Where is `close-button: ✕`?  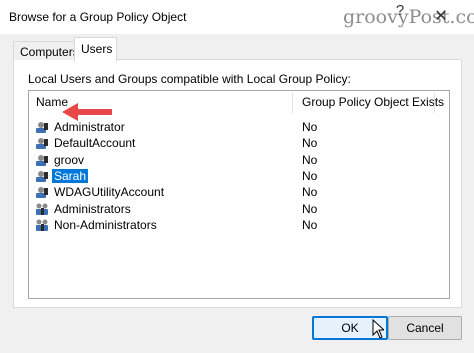
close-button: ✕ is located at coordinates (441, 17).